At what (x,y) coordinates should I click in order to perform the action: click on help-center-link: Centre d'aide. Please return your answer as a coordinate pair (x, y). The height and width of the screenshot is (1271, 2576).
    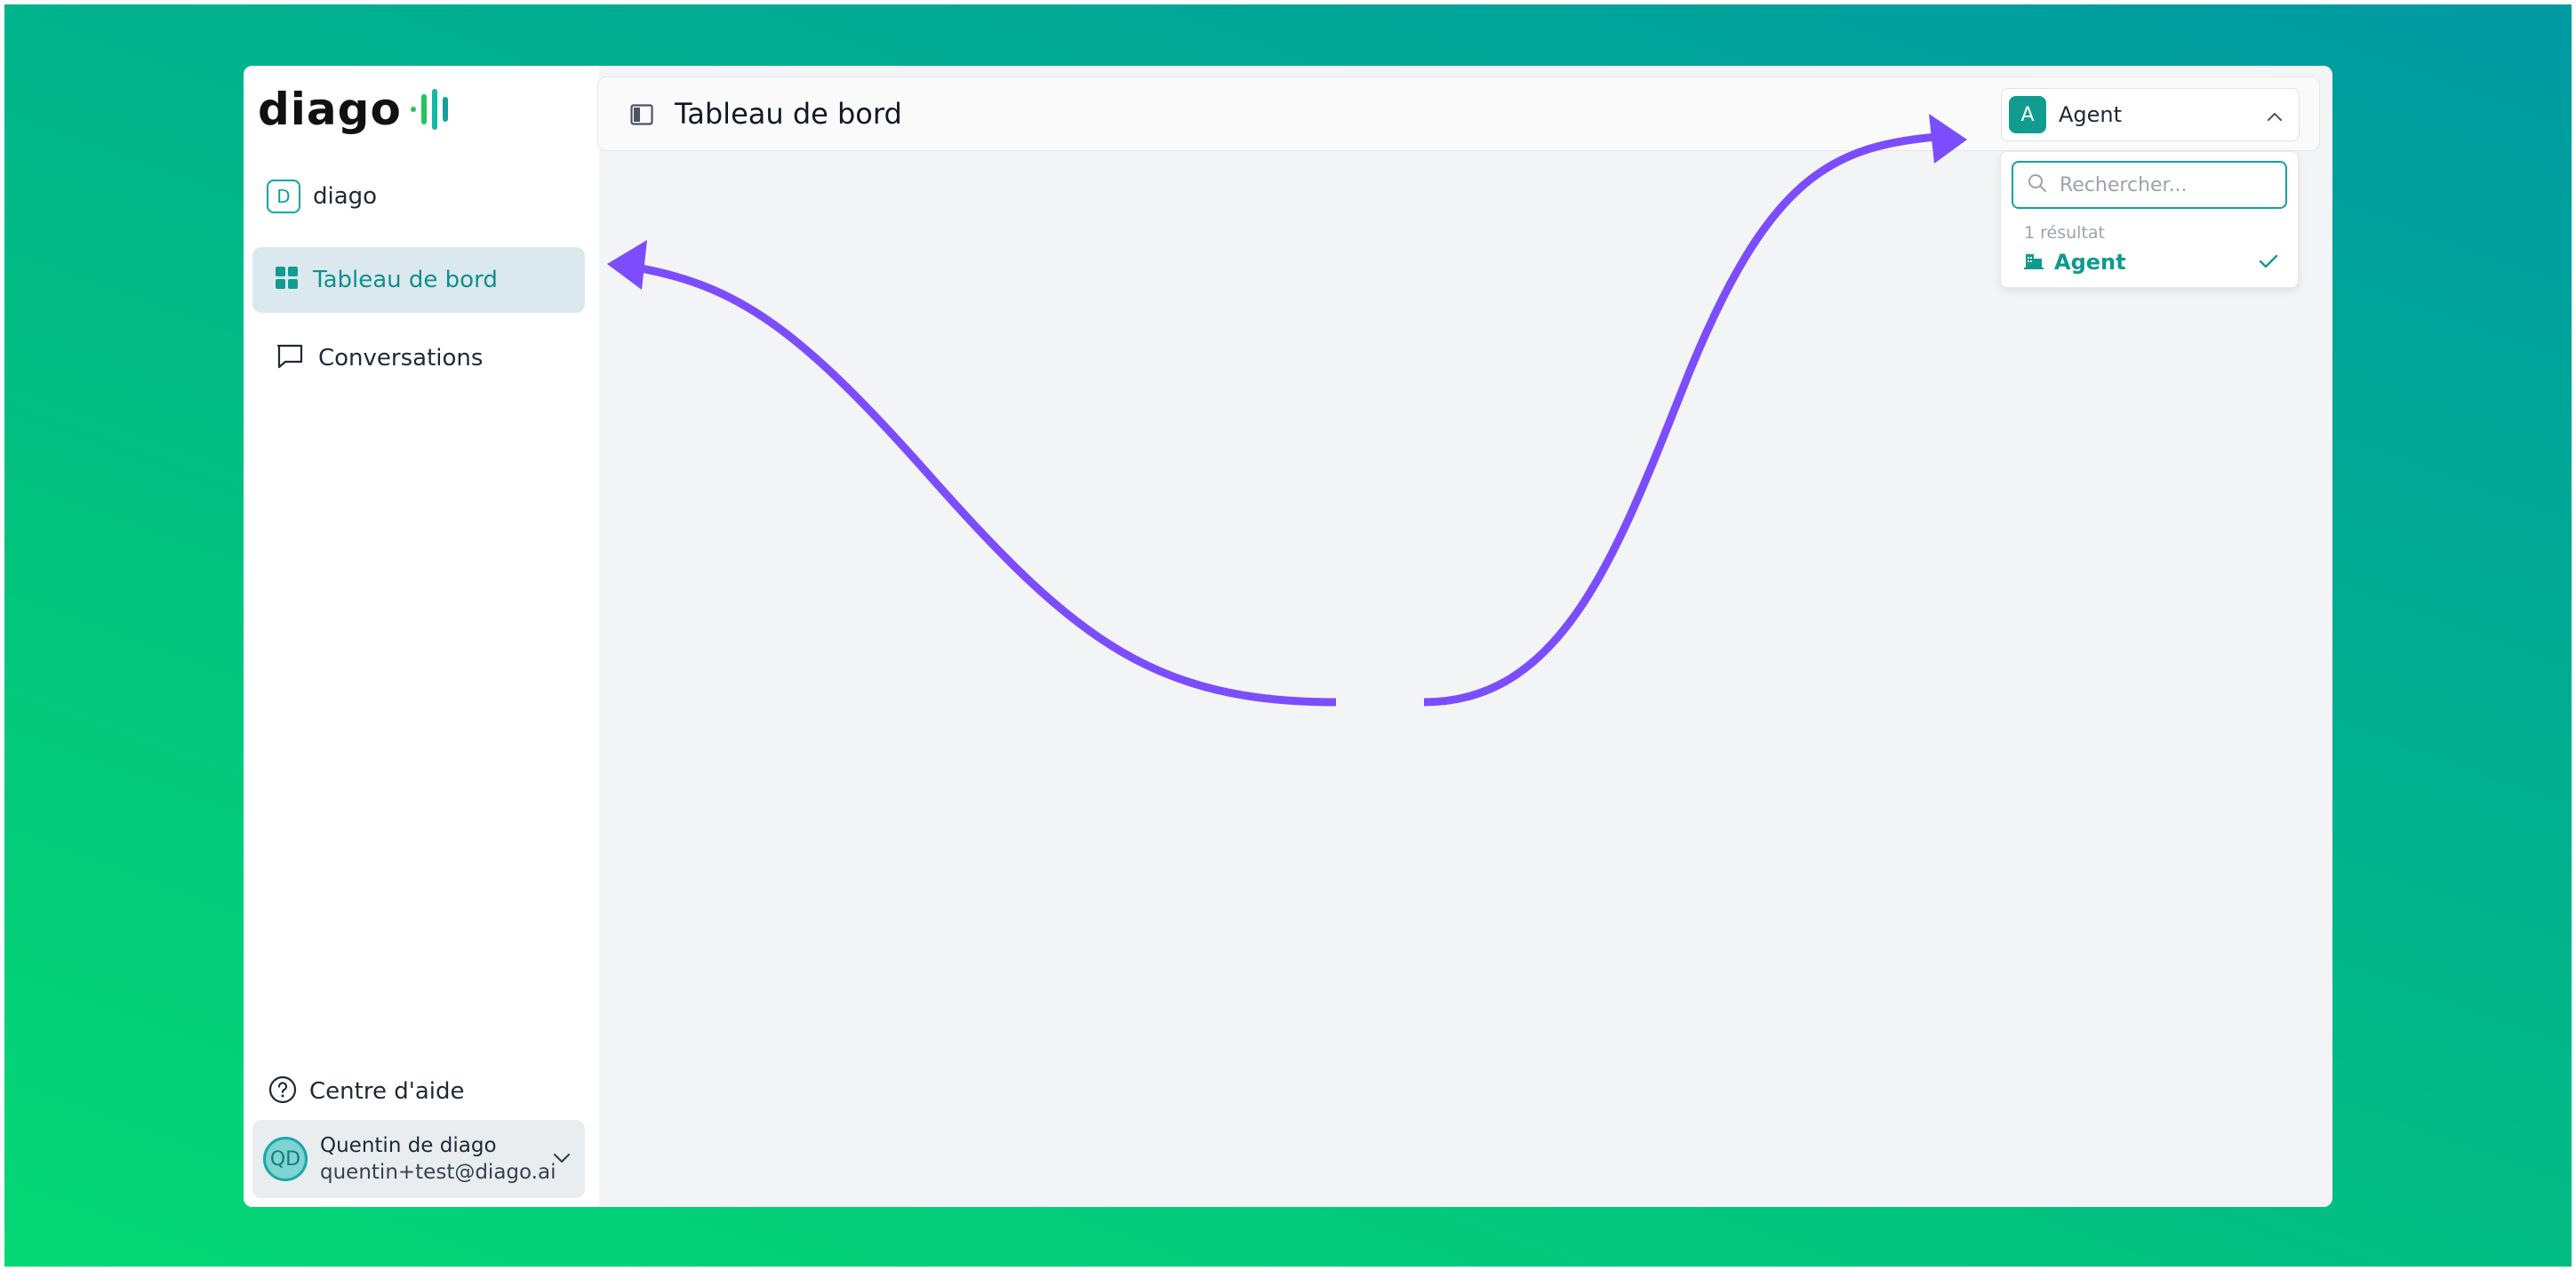
    Looking at the image, I should click on (366, 1091).